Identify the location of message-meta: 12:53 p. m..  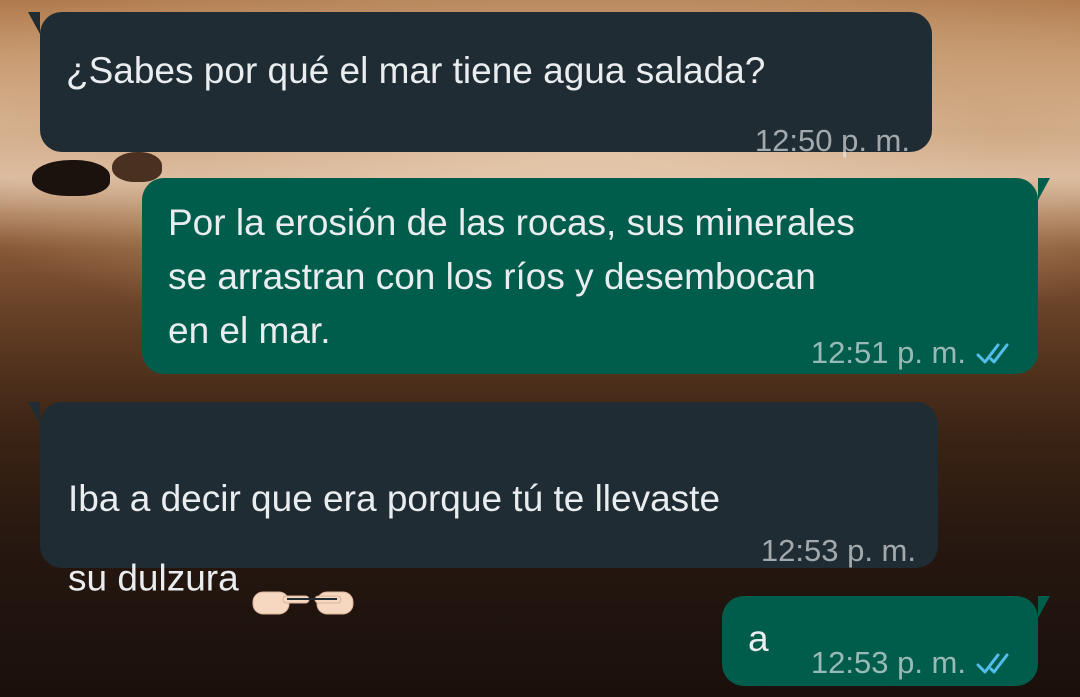
(913, 663).